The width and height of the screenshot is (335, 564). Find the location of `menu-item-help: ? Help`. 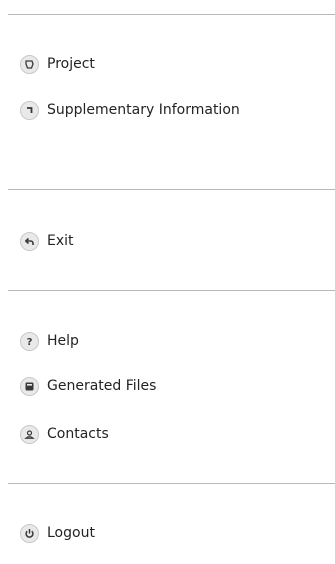

menu-item-help: ? Help is located at coordinates (49, 341).